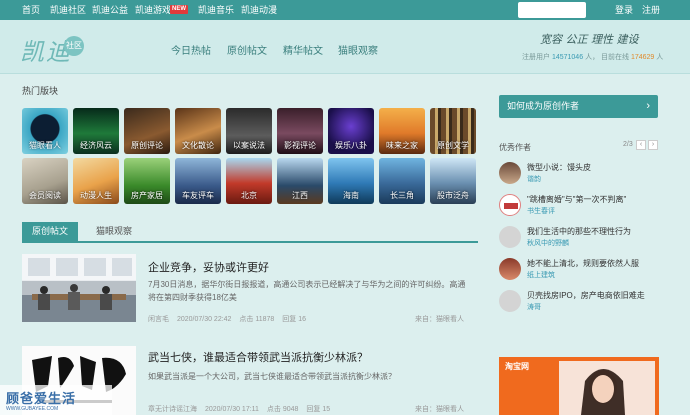 The height and width of the screenshot is (415, 690). What do you see at coordinates (45, 195) in the screenshot?
I see `board-label: 会员阅读` at bounding box center [45, 195].